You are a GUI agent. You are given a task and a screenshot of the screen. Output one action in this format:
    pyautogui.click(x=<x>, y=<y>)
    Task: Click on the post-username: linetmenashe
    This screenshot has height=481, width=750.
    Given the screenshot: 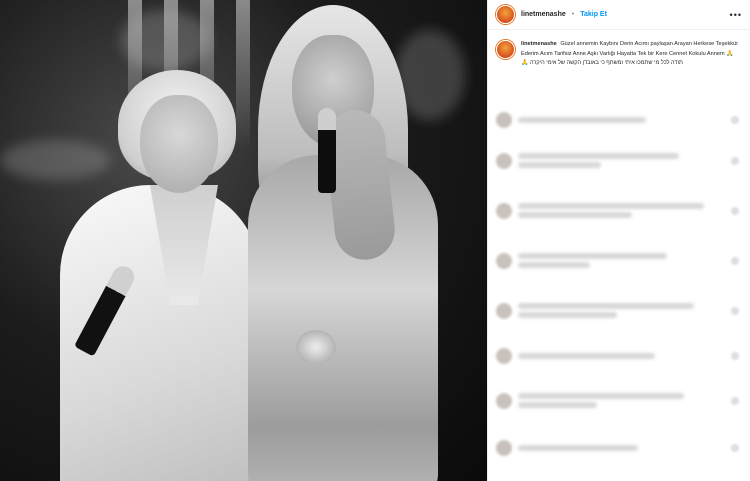 What is the action you would take?
    pyautogui.click(x=543, y=14)
    